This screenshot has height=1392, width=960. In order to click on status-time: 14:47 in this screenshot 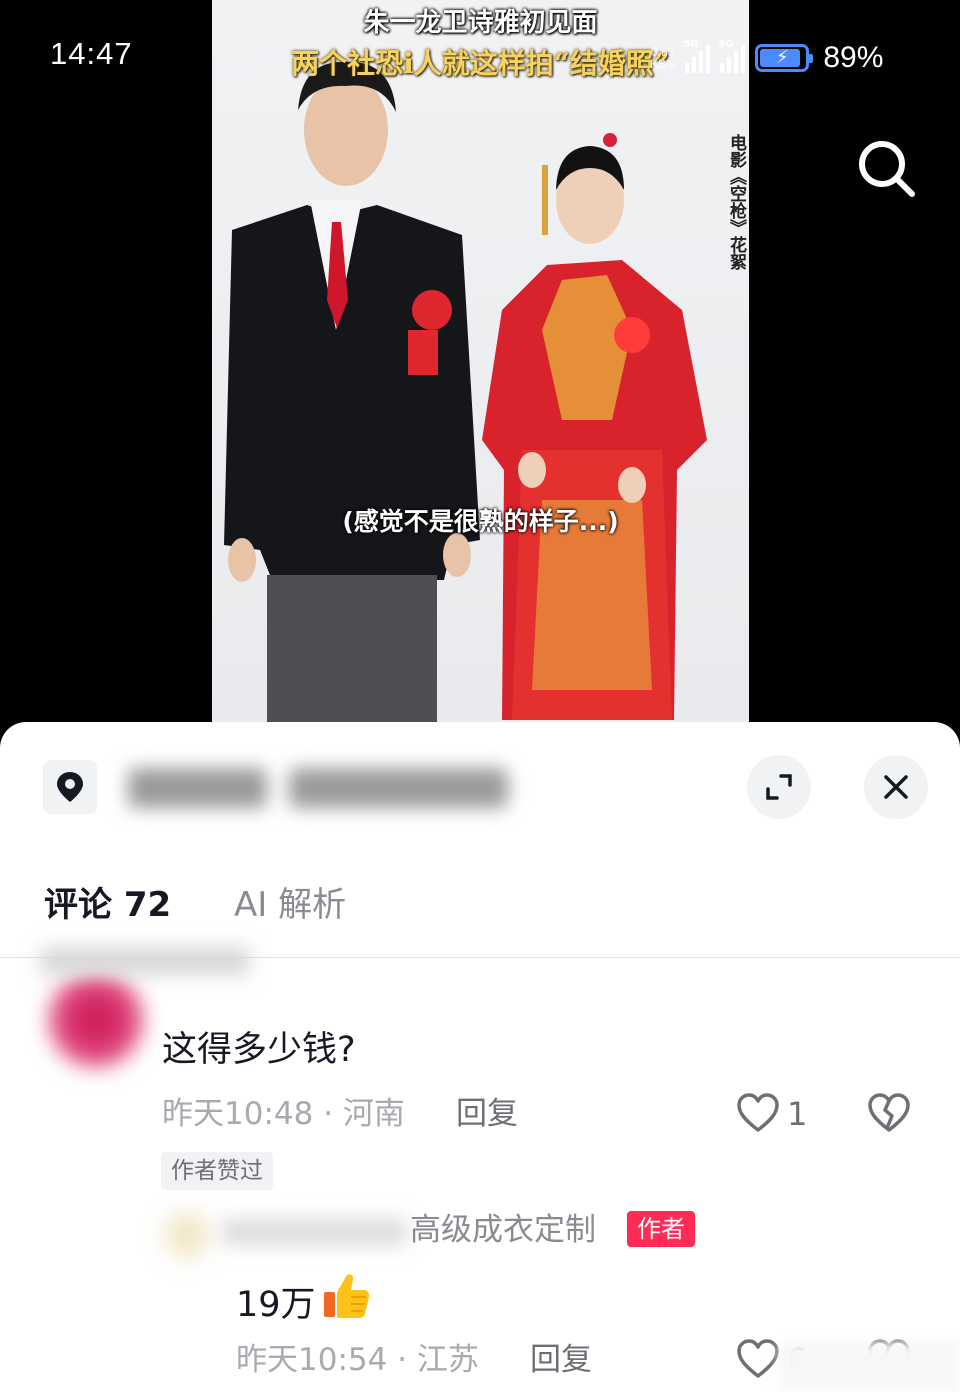, I will do `click(91, 53)`.